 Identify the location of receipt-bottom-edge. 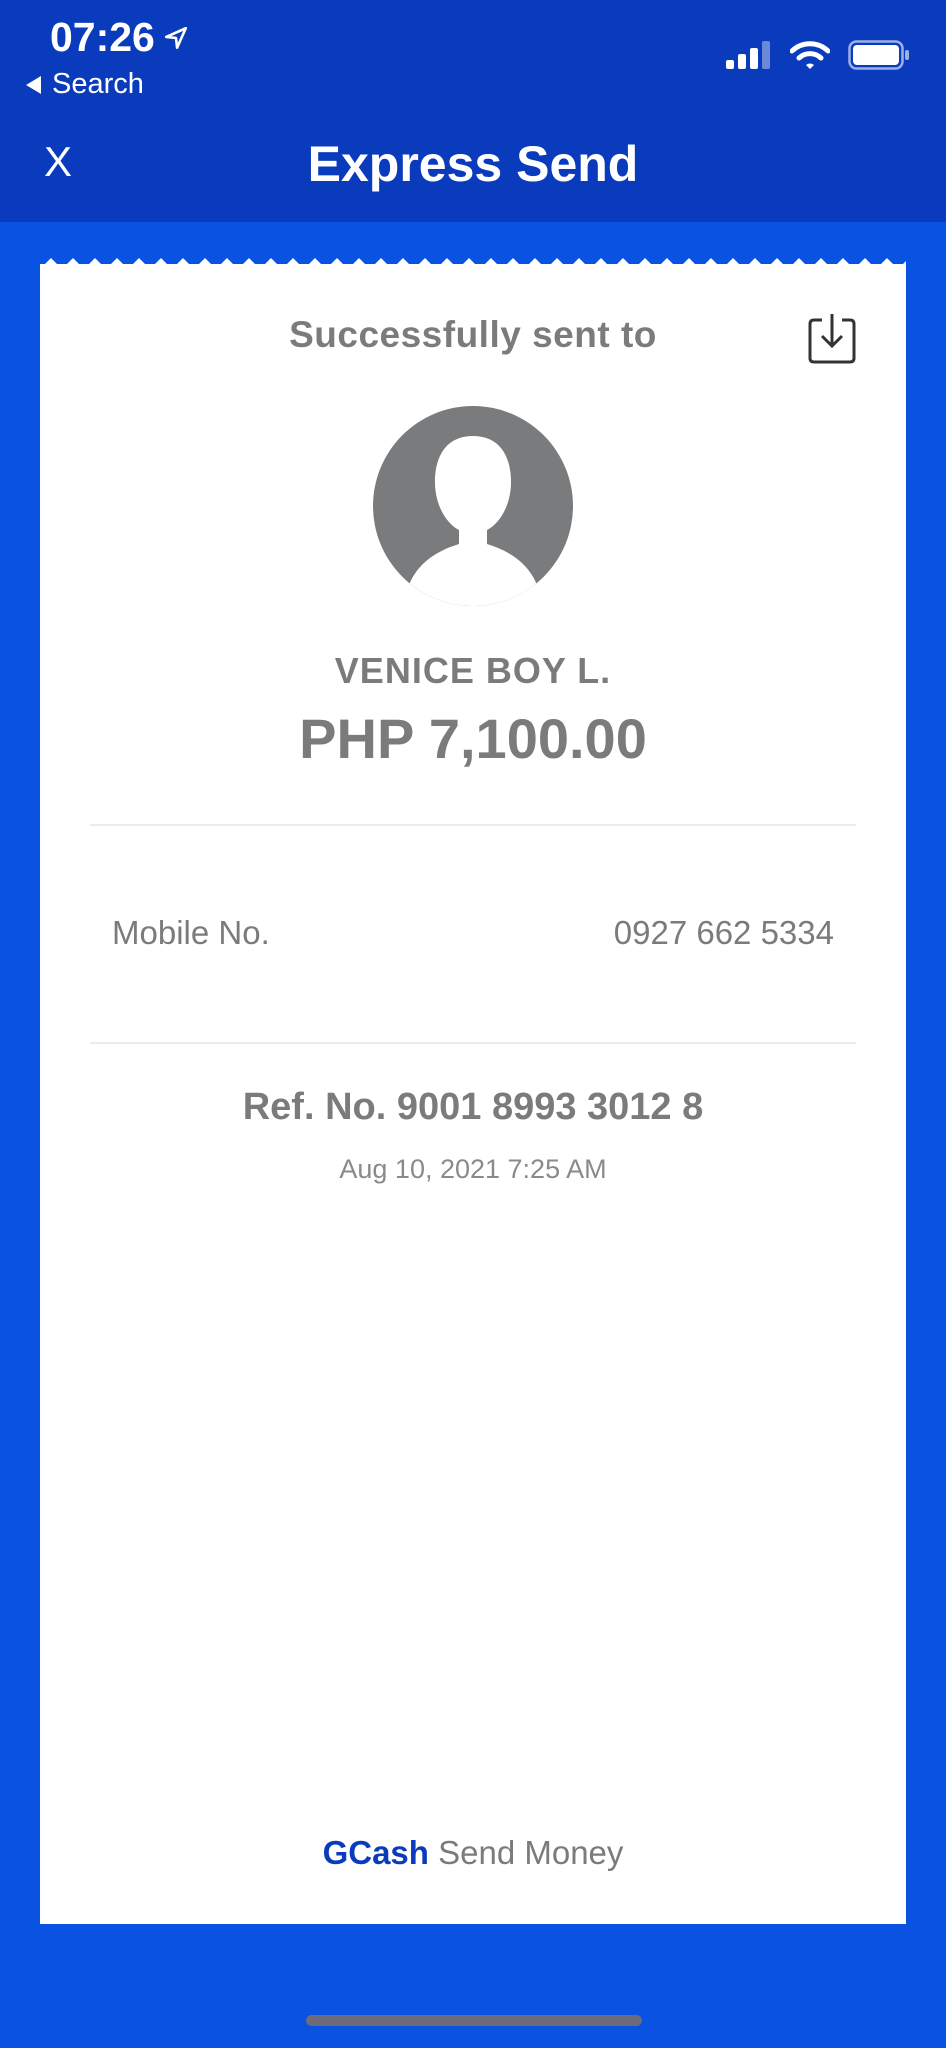
(473, 1913).